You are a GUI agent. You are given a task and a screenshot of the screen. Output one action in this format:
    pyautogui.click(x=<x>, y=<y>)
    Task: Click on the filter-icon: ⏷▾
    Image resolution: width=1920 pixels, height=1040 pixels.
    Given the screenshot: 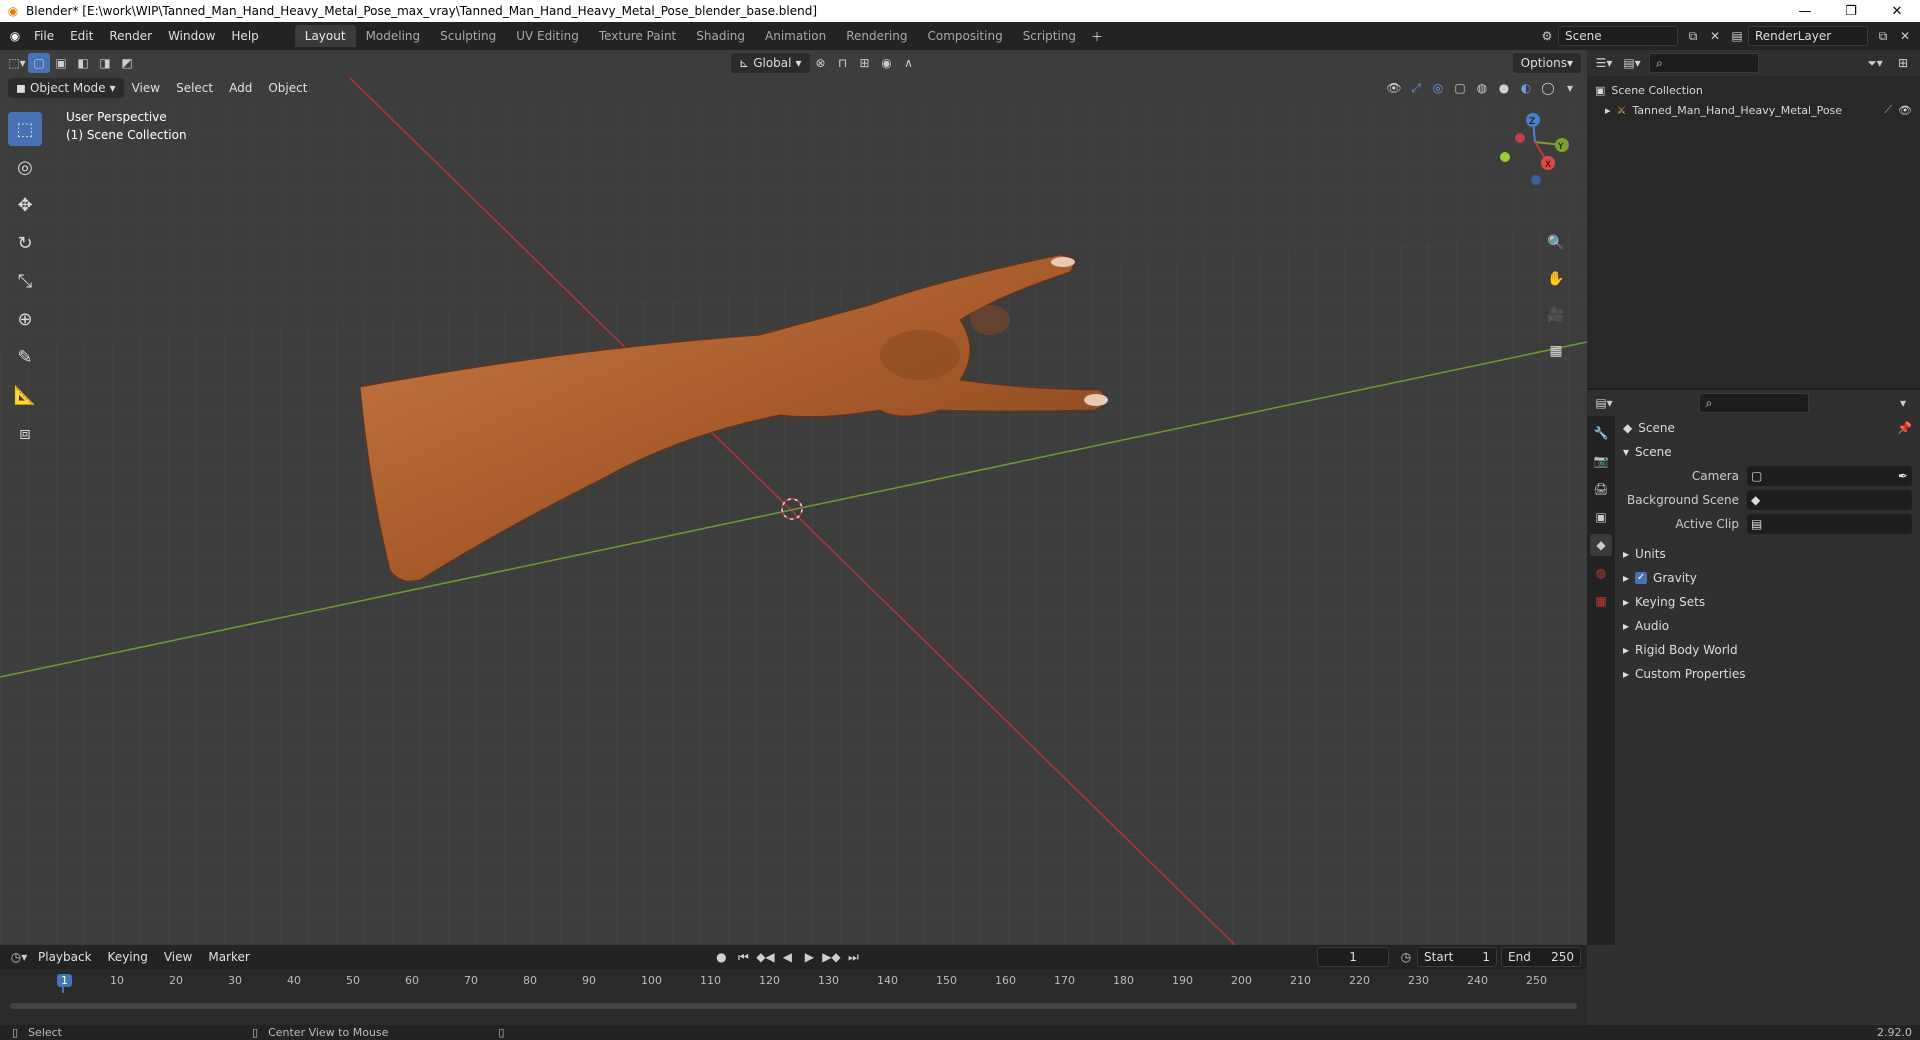 What is the action you would take?
    pyautogui.click(x=1875, y=63)
    